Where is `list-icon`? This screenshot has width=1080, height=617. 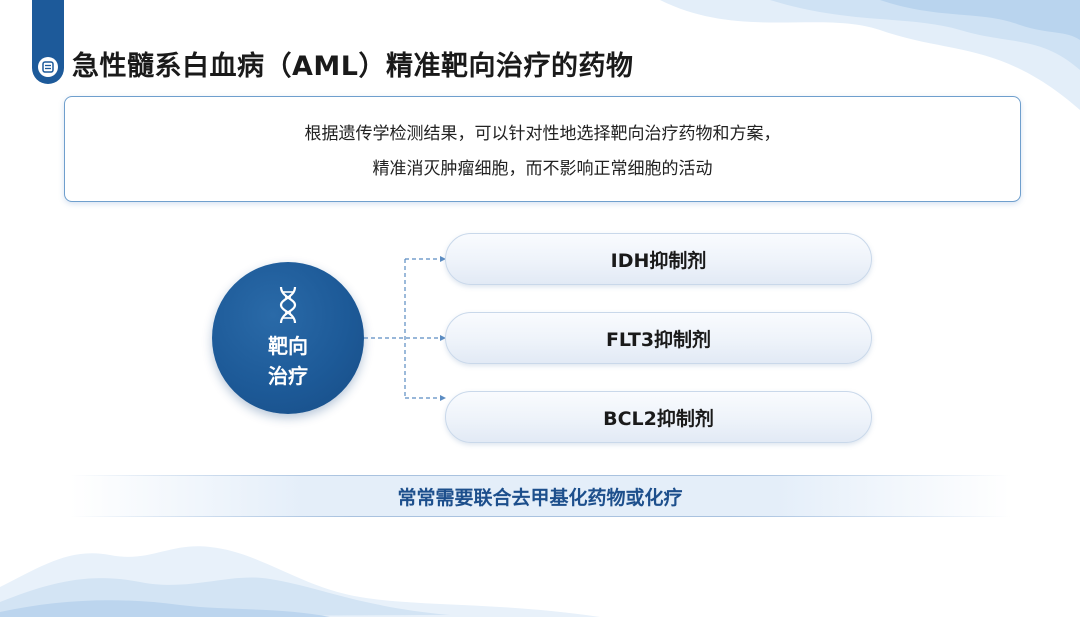 list-icon is located at coordinates (48, 67).